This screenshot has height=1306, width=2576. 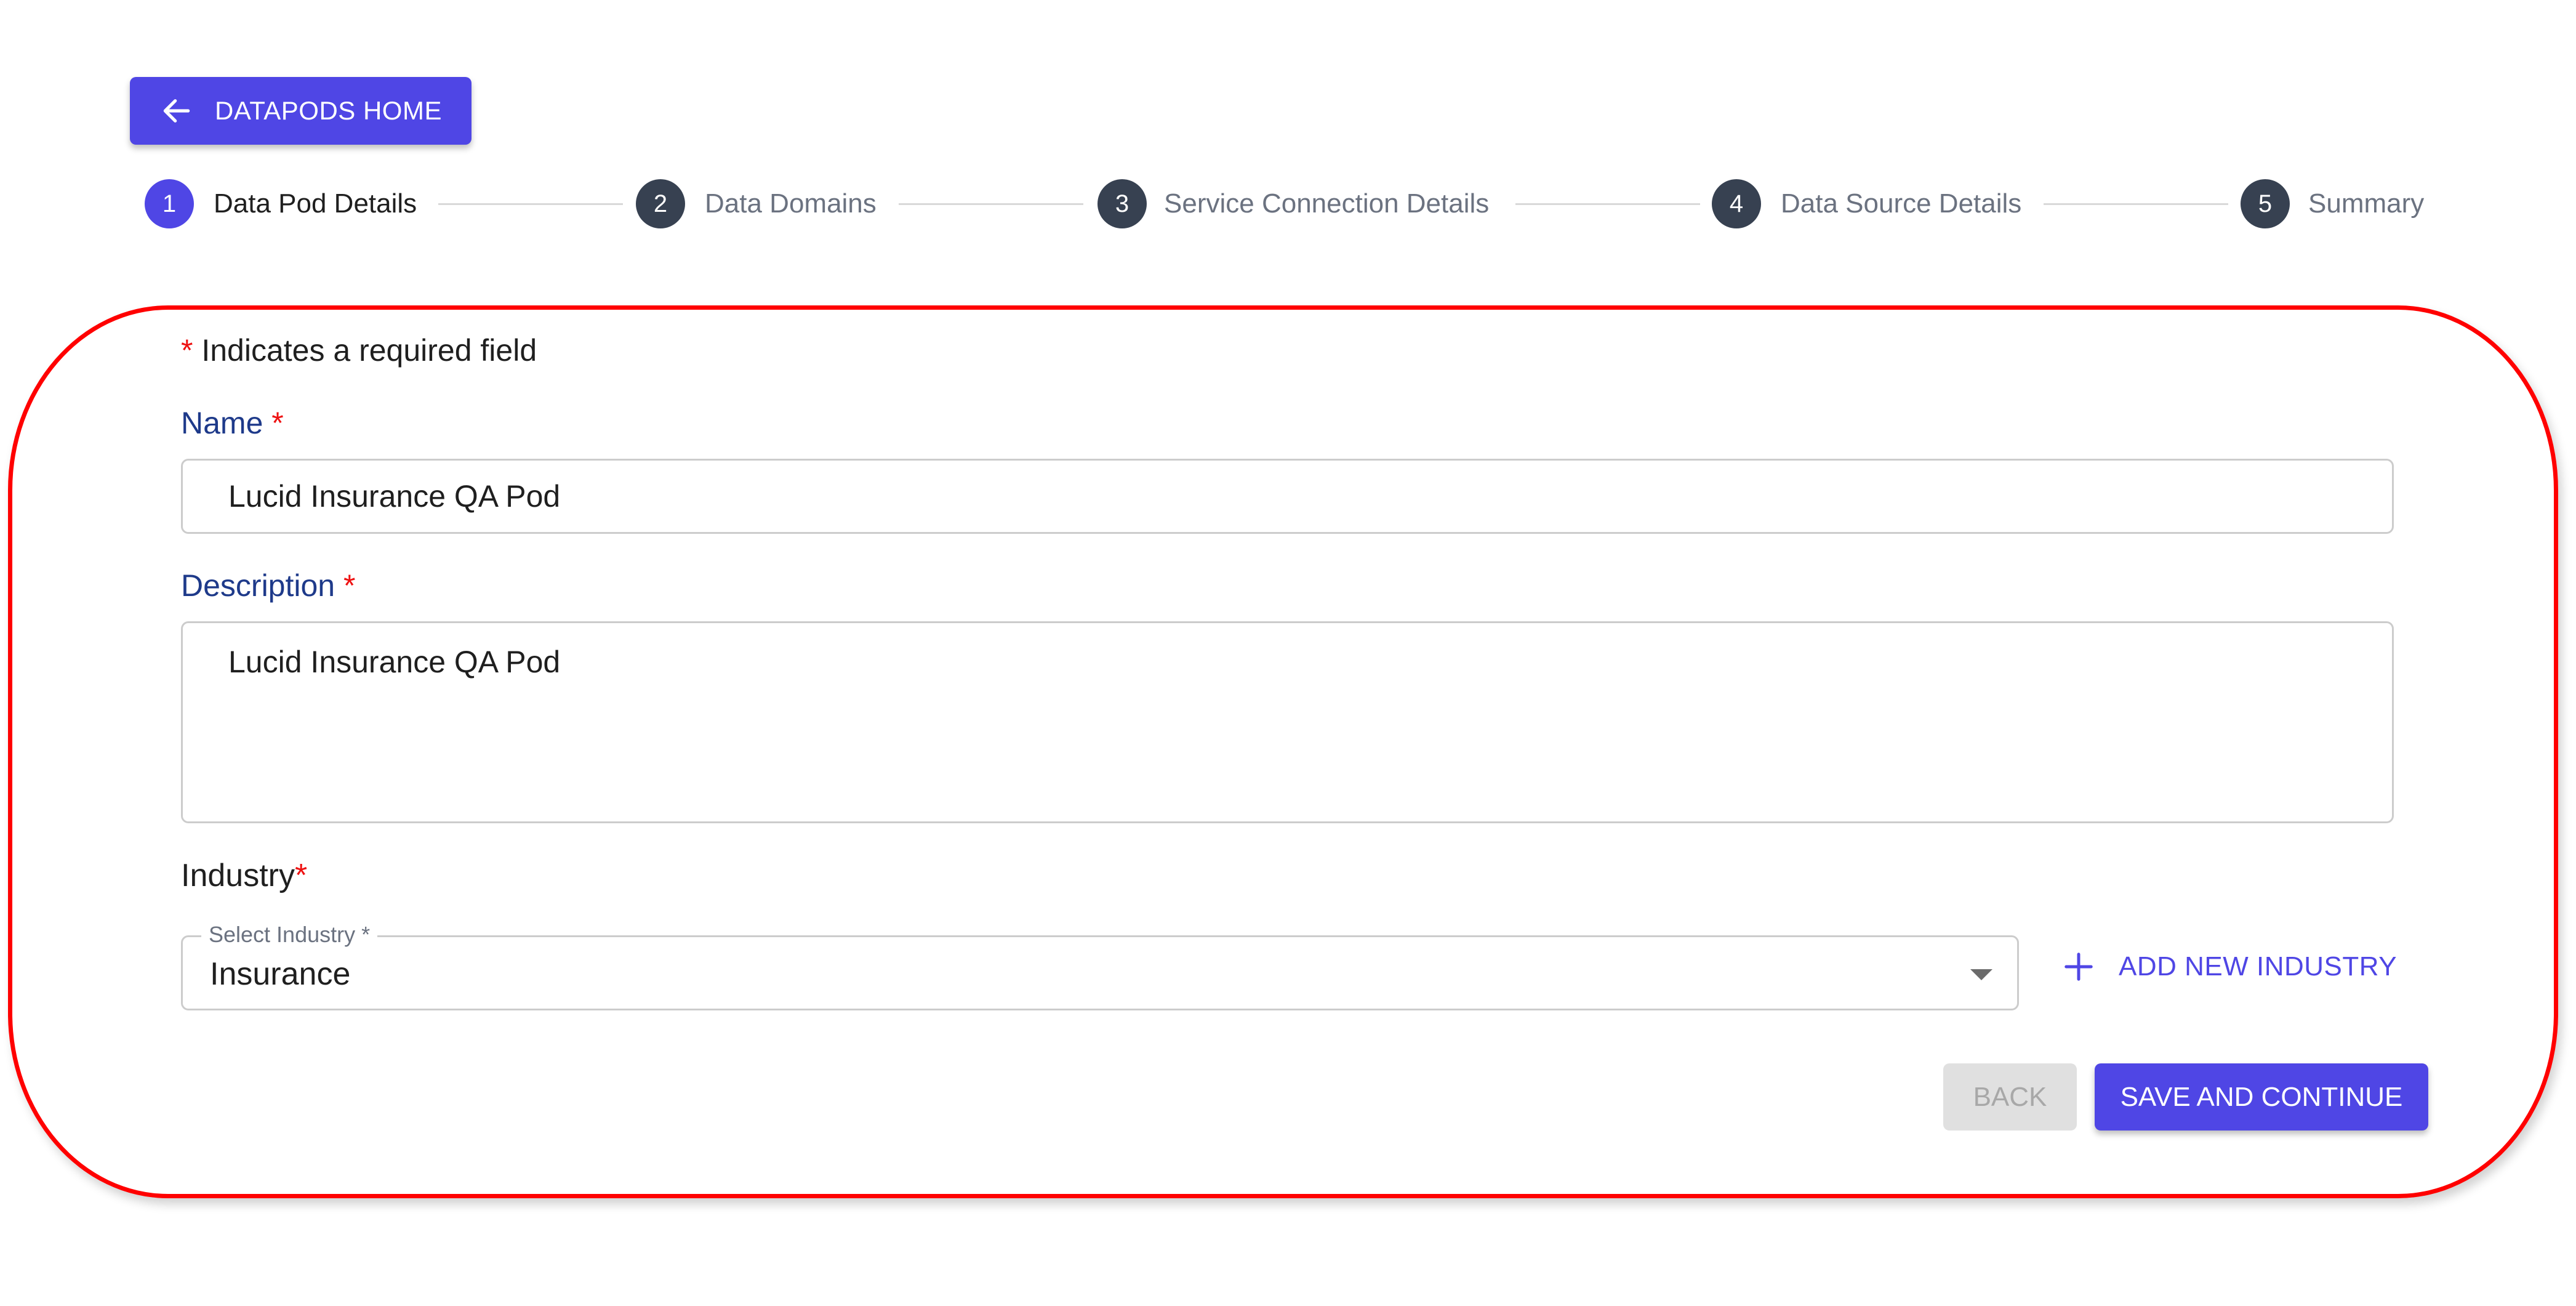 I want to click on step-1-label: Data Pod Details, so click(x=315, y=204).